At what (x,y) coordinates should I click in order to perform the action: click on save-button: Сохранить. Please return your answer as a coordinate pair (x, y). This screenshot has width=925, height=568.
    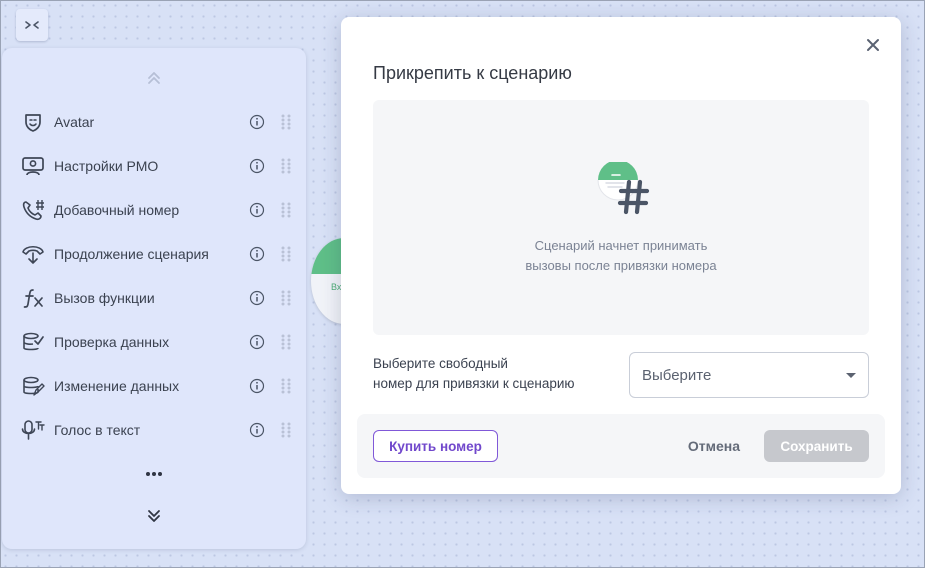
    Looking at the image, I should click on (816, 446).